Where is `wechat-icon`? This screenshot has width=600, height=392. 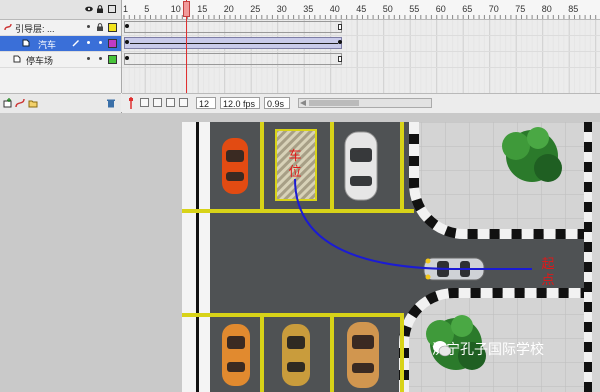 wechat-icon is located at coordinates (442, 349).